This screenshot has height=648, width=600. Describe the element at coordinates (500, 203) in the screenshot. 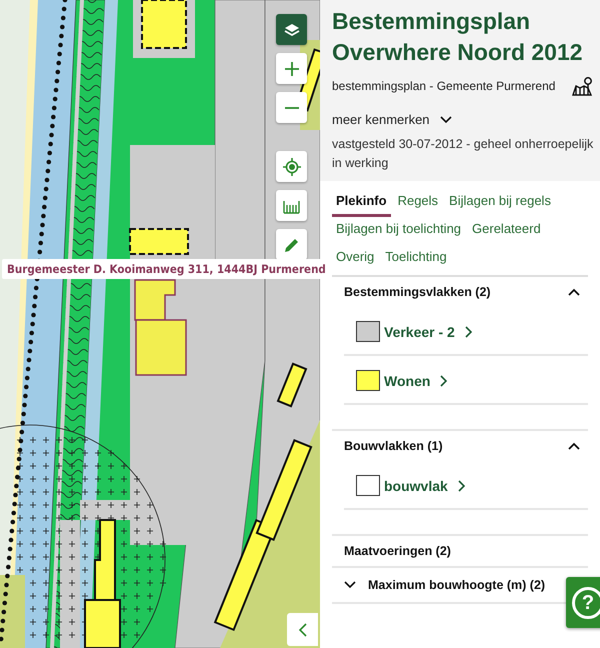

I see `tab: Bijlagen bij regels` at that location.